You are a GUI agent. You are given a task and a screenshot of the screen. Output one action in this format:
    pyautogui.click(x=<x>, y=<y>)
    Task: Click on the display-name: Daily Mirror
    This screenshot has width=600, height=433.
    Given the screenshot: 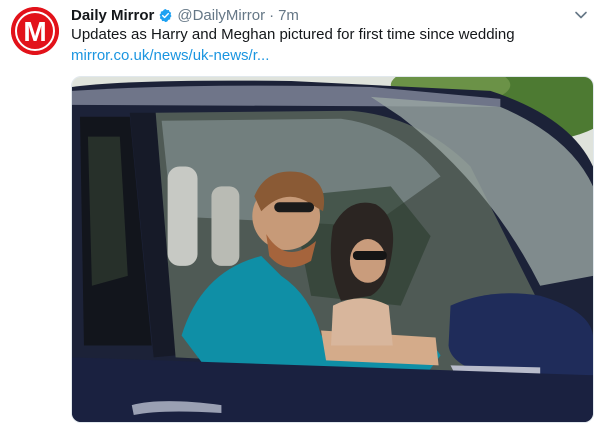 What is the action you would take?
    pyautogui.click(x=112, y=15)
    